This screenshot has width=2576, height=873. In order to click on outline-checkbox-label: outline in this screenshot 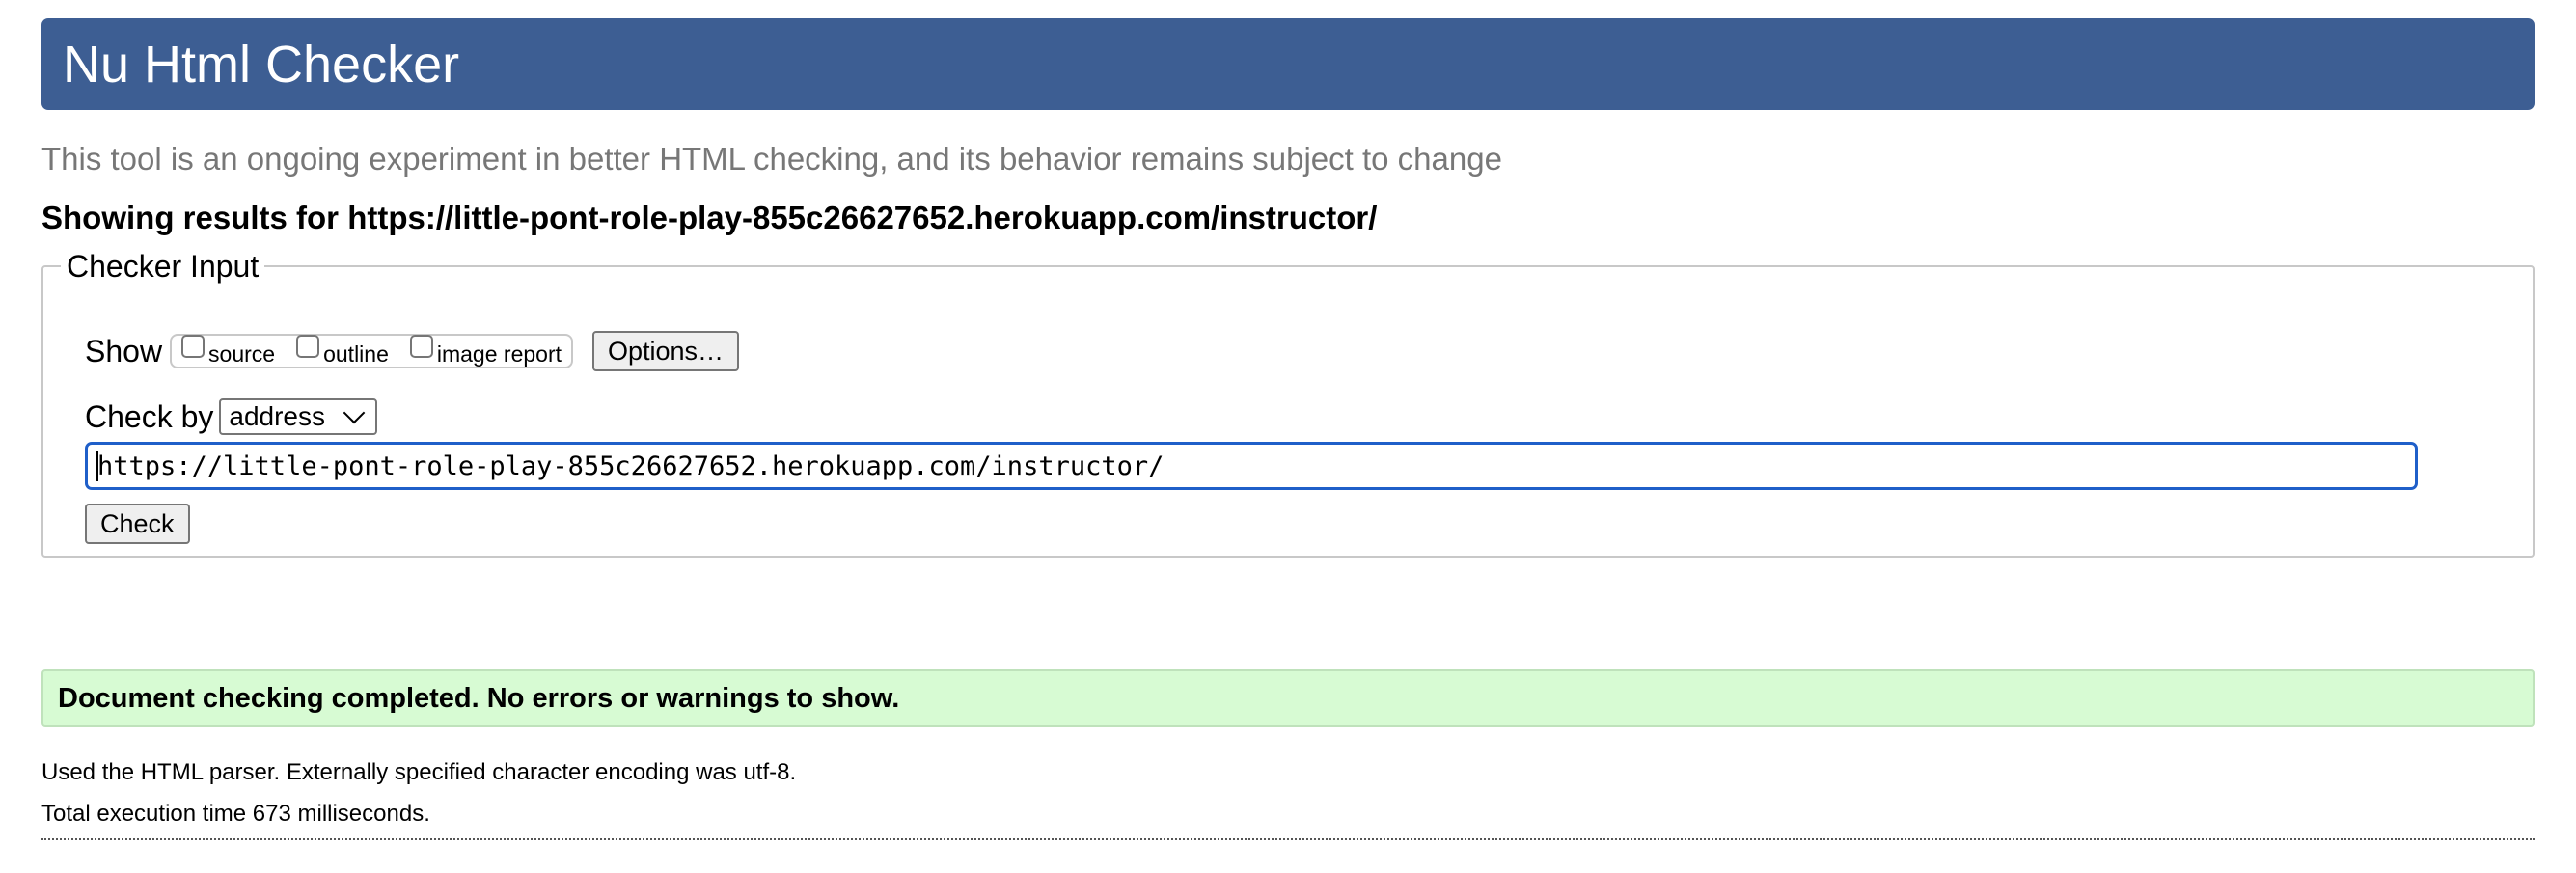, I will do `click(356, 354)`.